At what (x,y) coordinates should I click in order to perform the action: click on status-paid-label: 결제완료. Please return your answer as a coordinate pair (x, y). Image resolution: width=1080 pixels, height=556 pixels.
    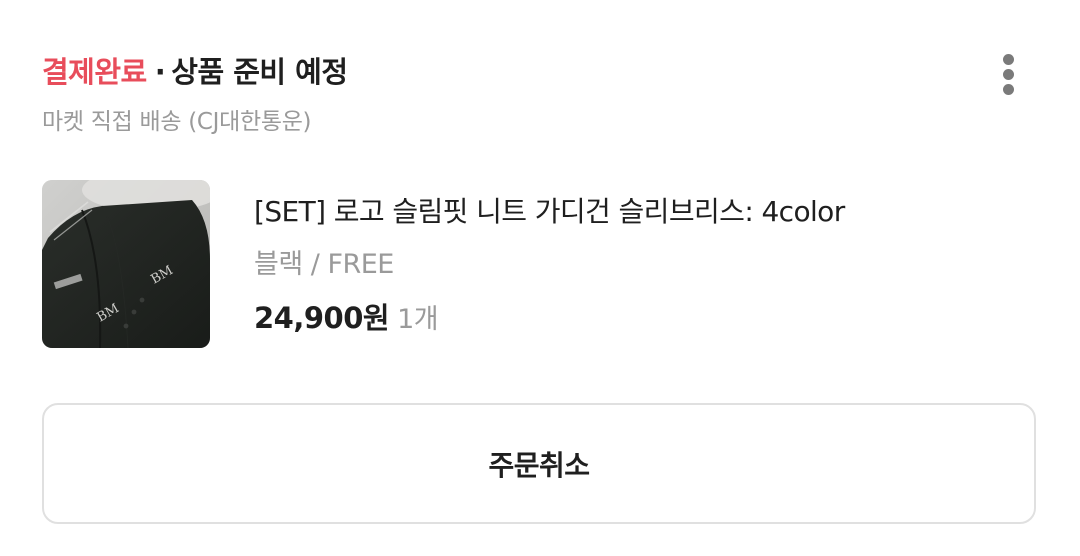
    Looking at the image, I should click on (94, 72).